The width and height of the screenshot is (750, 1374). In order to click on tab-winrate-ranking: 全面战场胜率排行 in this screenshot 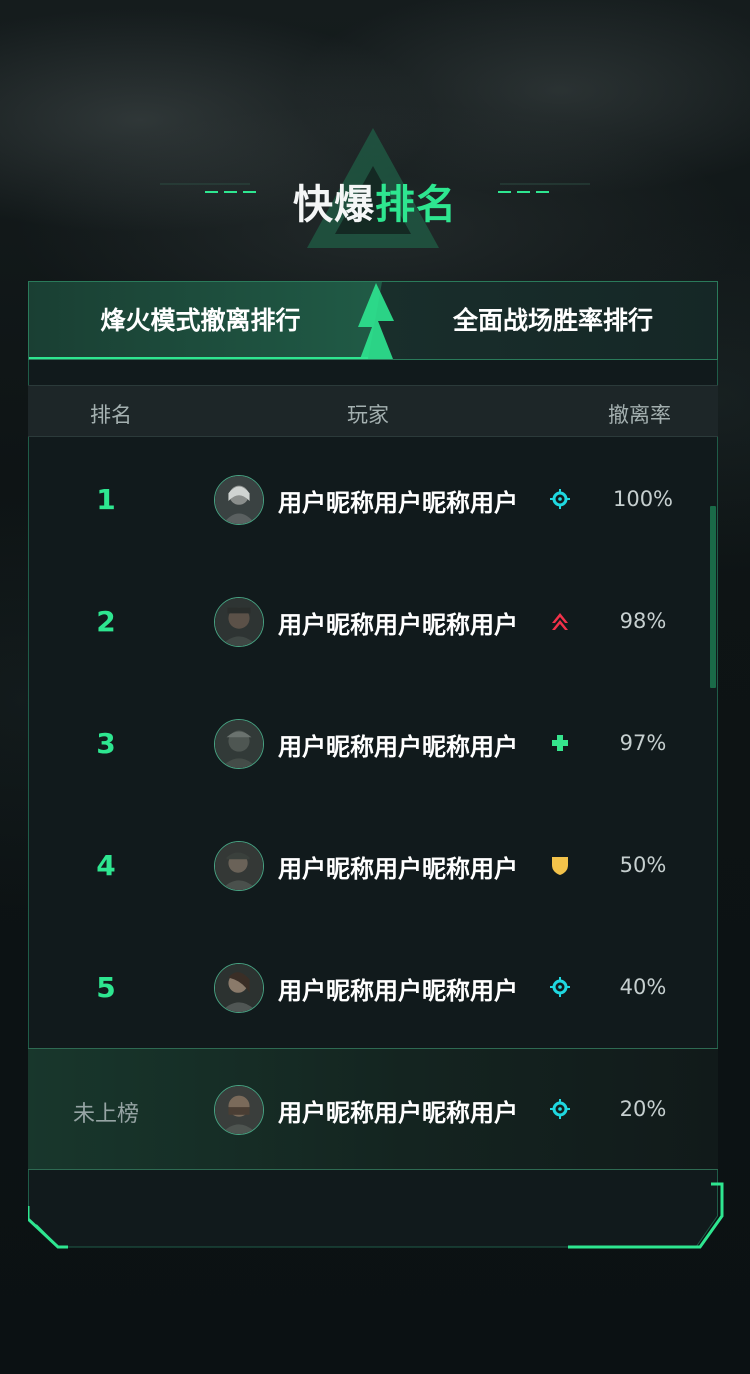, I will do `click(553, 320)`.